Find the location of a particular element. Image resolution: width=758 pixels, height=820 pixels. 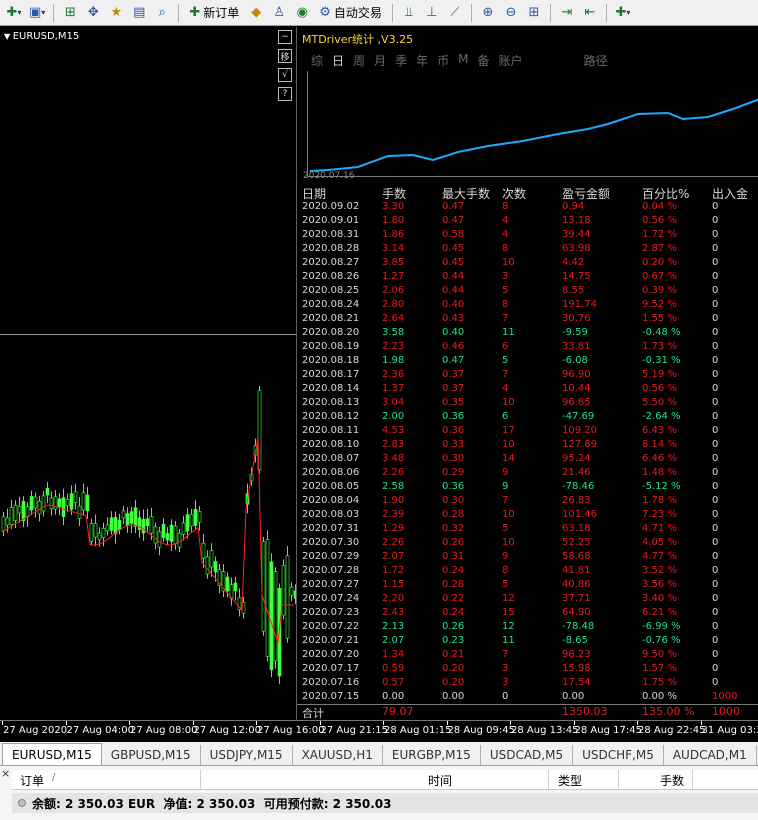

row-profit: 39.44 is located at coordinates (576, 234).